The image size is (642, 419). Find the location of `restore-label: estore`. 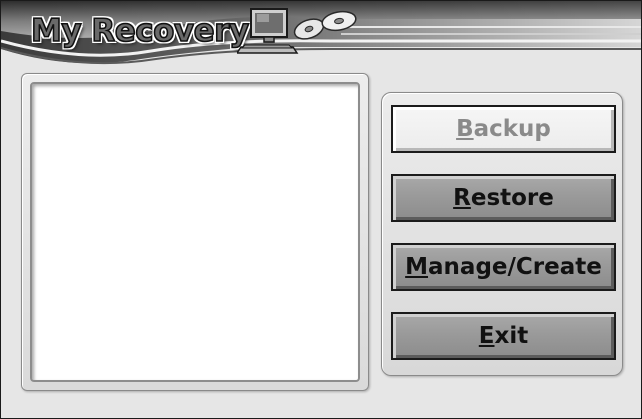

restore-label: estore is located at coordinates (512, 198).